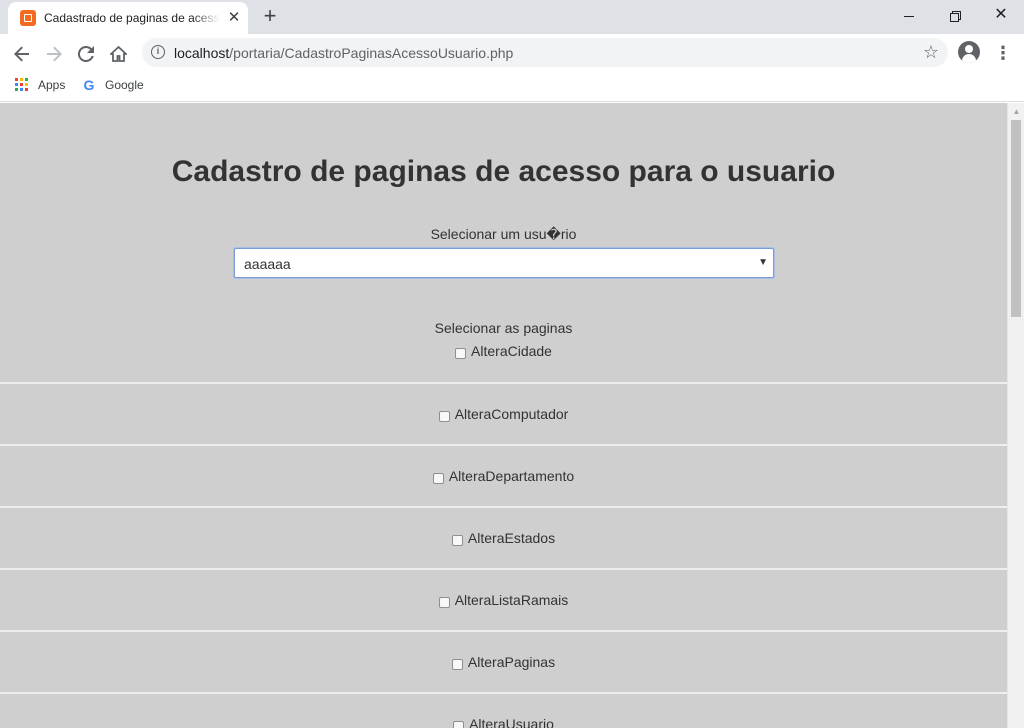 Image resolution: width=1024 pixels, height=728 pixels. I want to click on scrollbar-thumb, so click(1016, 218).